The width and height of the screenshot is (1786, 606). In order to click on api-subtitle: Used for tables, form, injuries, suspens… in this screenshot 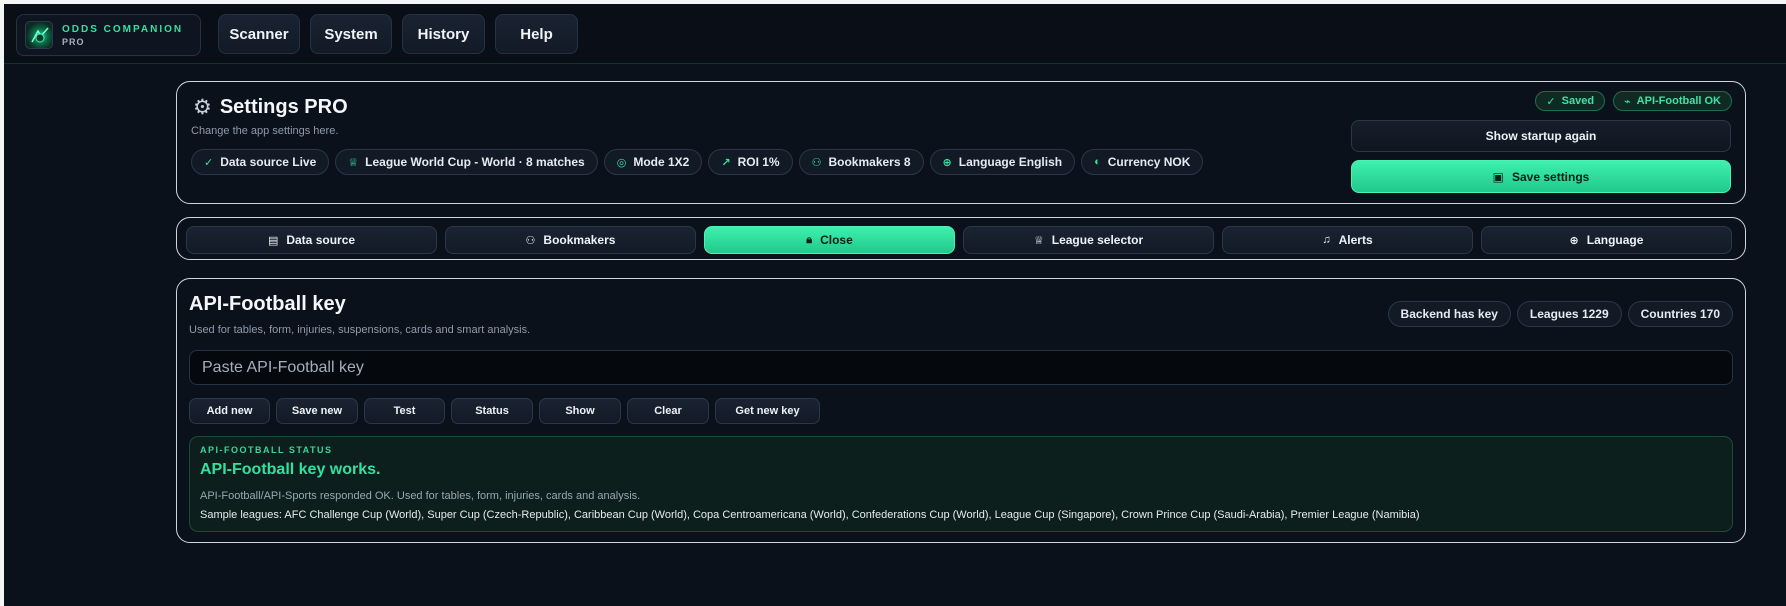, I will do `click(360, 330)`.